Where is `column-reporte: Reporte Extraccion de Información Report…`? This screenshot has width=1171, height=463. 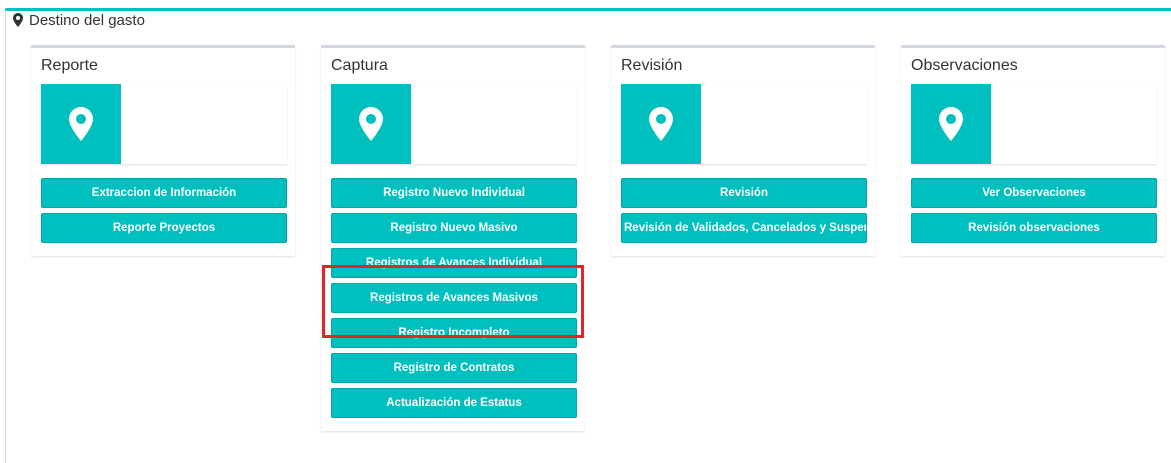 column-reporte: Reporte Extraccion de Información Report… is located at coordinates (163, 150).